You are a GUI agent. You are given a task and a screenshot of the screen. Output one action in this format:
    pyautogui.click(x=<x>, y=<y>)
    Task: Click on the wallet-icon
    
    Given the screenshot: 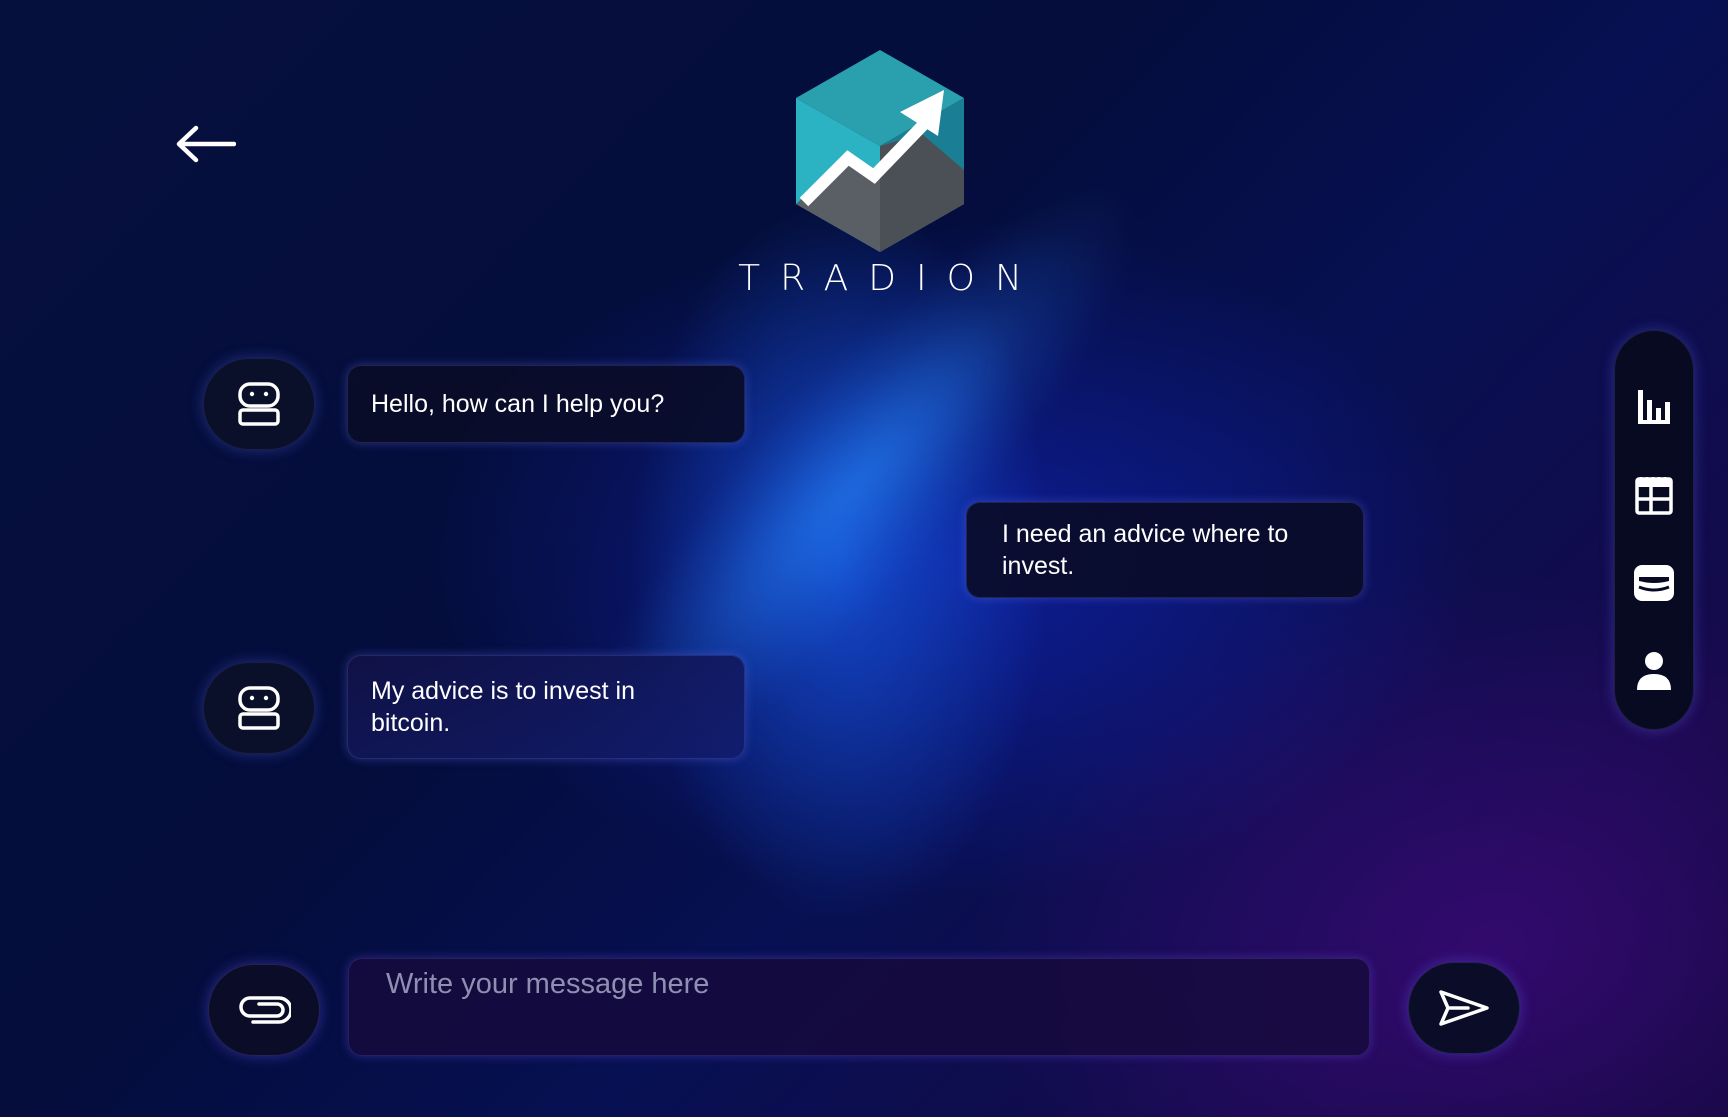 What is the action you would take?
    pyautogui.click(x=1654, y=583)
    